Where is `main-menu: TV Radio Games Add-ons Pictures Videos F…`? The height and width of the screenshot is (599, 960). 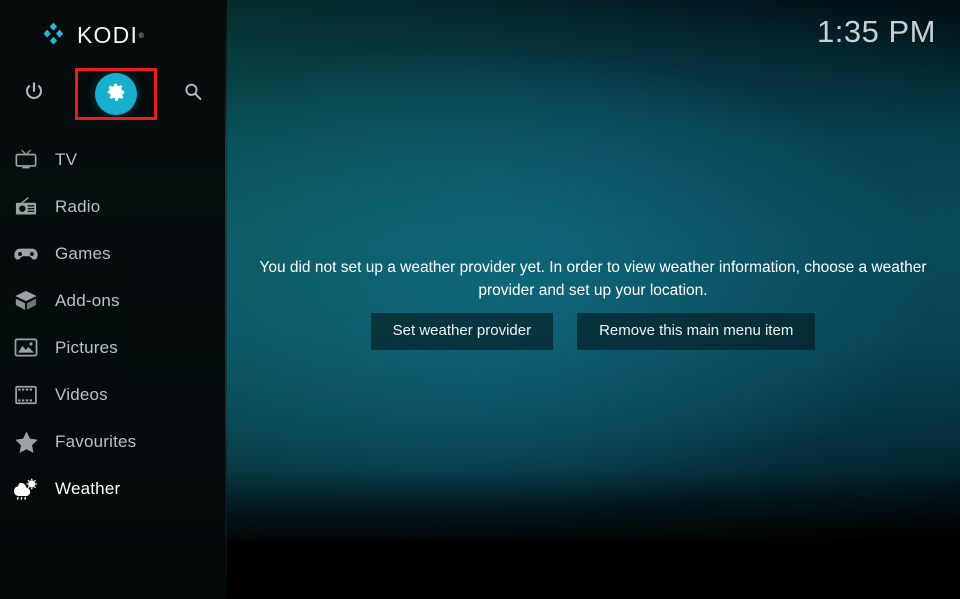
main-menu: TV Radio Games Add-ons Pictures Videos F… is located at coordinates (113, 324).